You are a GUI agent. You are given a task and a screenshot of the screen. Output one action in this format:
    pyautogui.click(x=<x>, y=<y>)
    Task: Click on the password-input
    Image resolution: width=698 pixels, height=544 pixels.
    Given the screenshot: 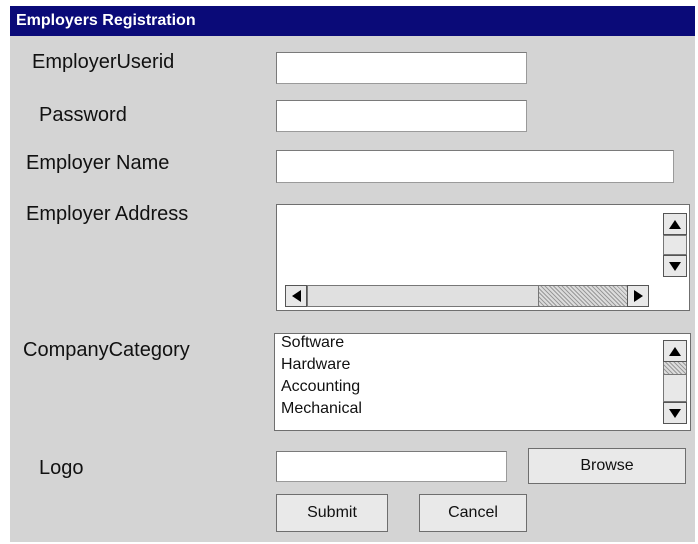 What is the action you would take?
    pyautogui.click(x=401, y=116)
    